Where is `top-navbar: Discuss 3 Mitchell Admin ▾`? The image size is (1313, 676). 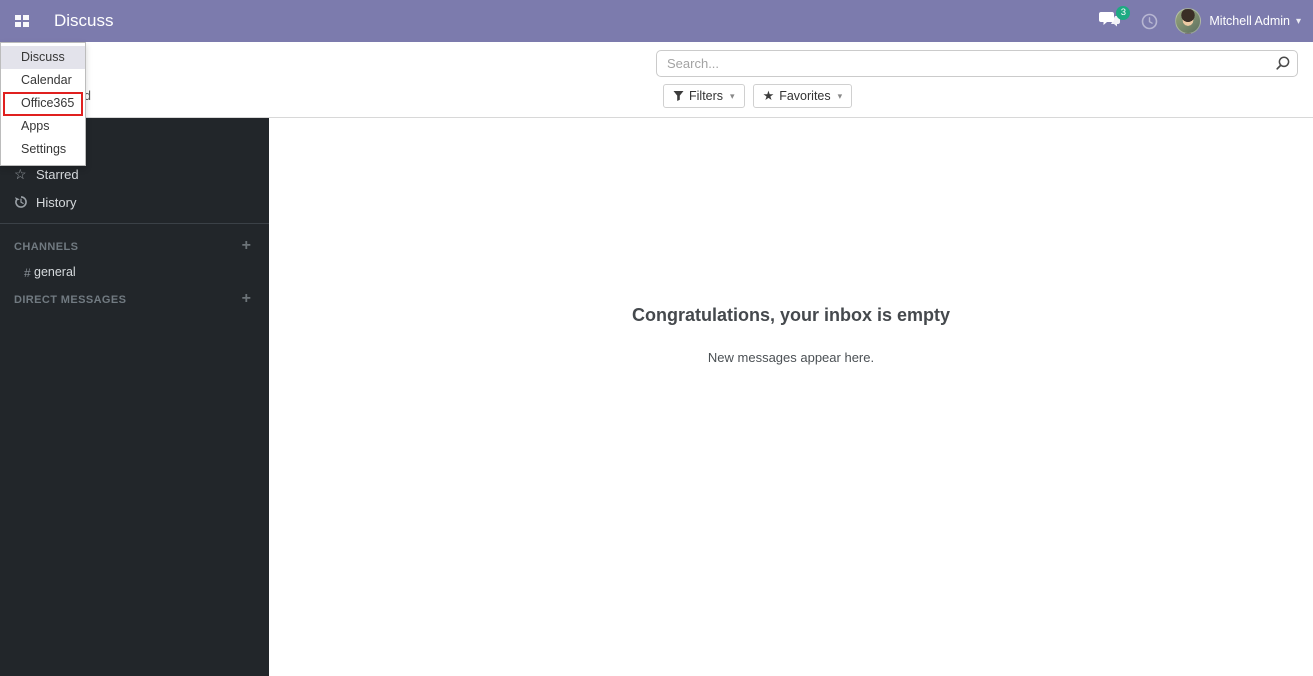
top-navbar: Discuss 3 Mitchell Admin ▾ is located at coordinates (656, 21).